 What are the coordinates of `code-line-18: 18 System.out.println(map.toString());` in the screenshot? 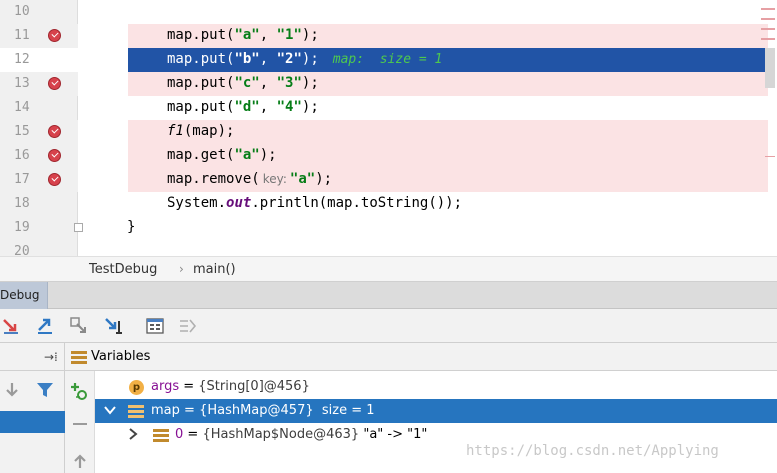 It's located at (388, 204).